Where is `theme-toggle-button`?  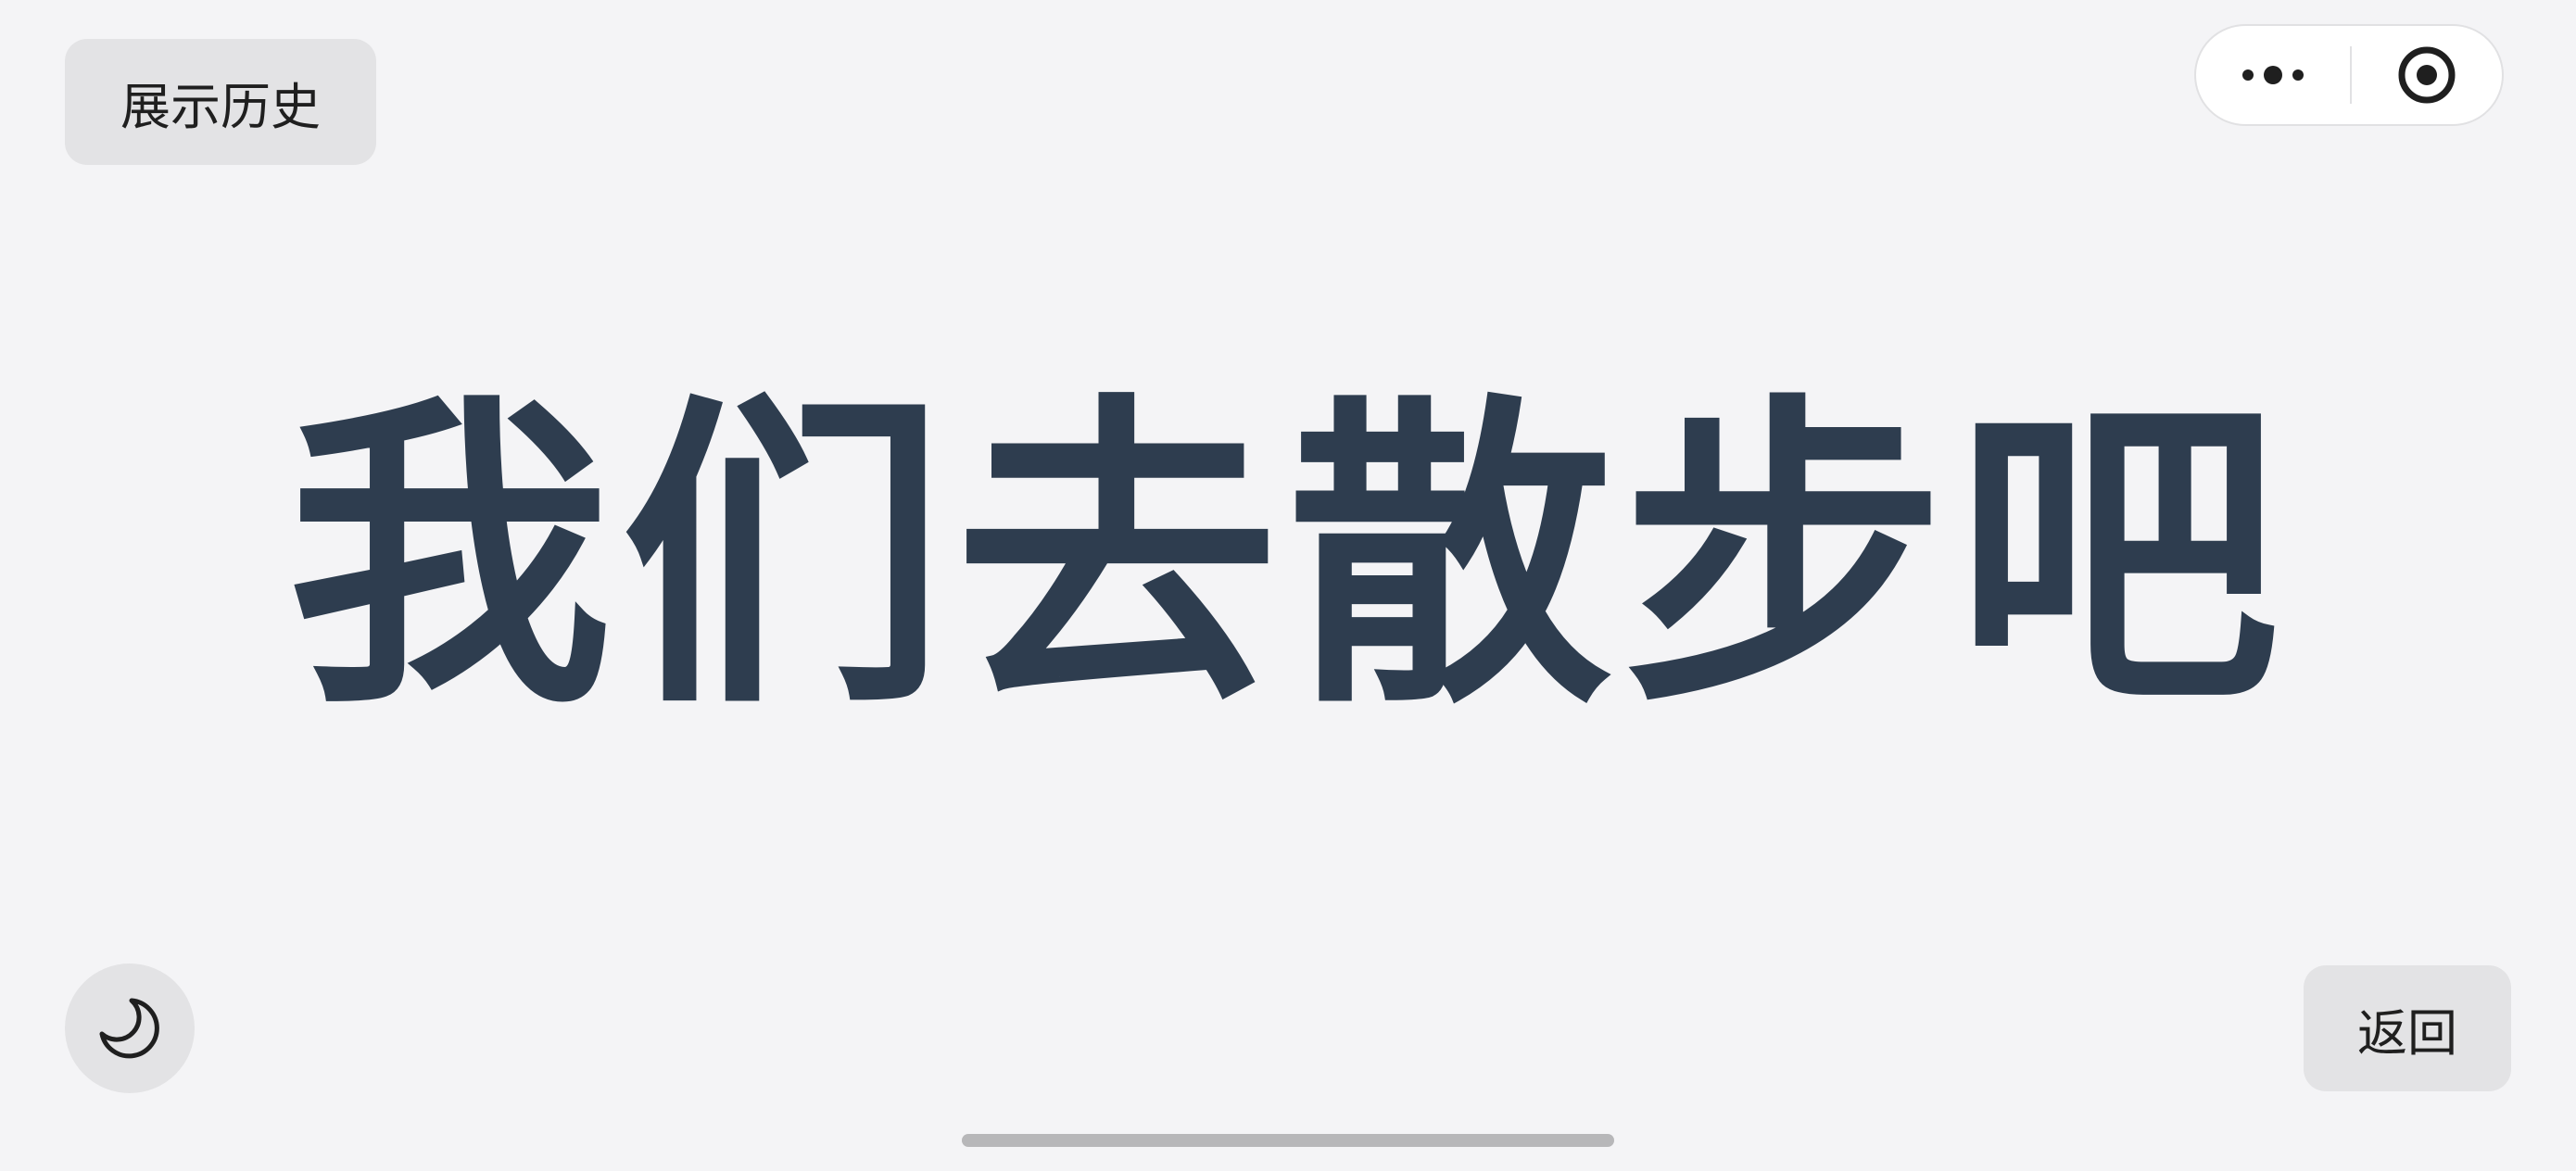
theme-toggle-button is located at coordinates (130, 1028).